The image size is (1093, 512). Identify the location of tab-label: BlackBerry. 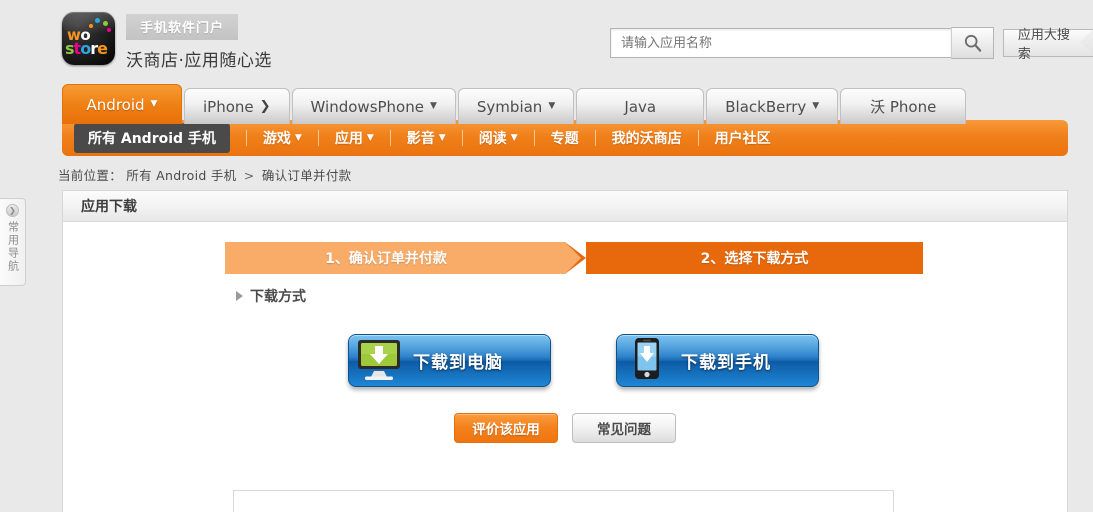
(766, 106).